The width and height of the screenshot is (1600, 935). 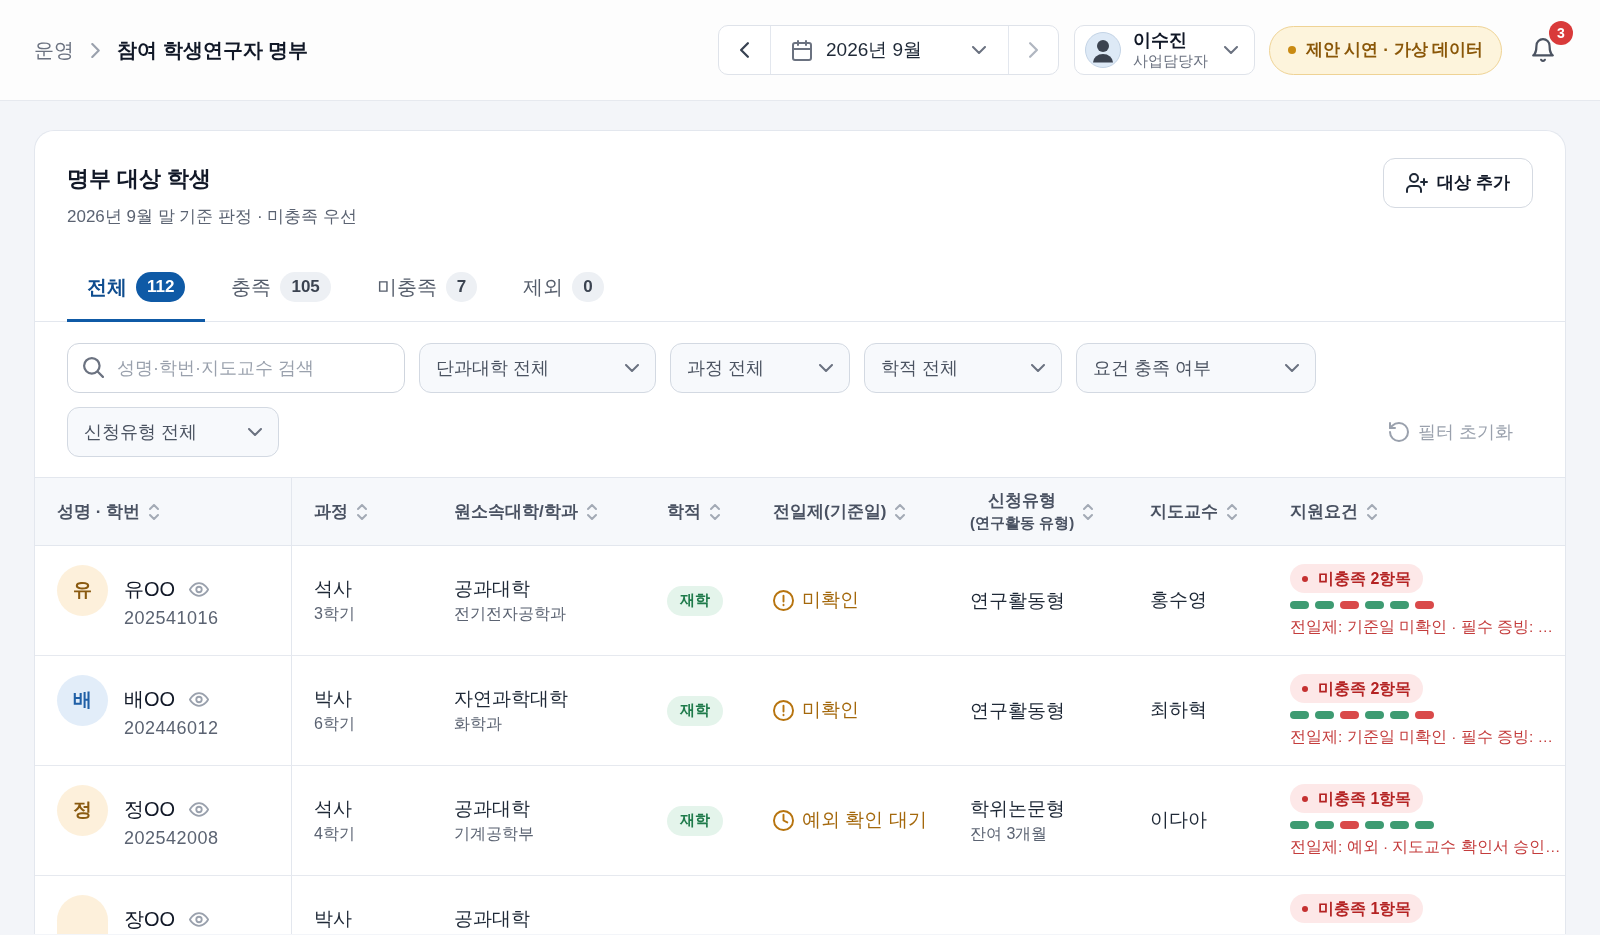 What do you see at coordinates (1193, 511) in the screenshot?
I see `column-header: 지도교수` at bounding box center [1193, 511].